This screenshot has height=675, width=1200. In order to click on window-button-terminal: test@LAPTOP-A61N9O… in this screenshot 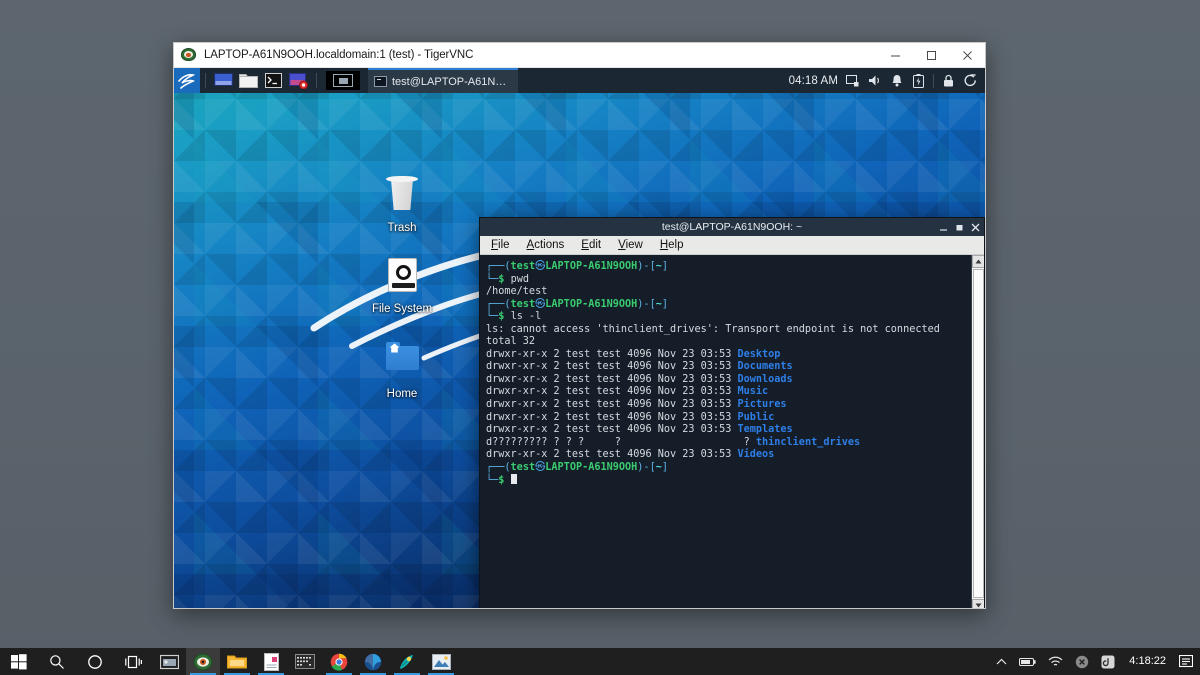, I will do `click(443, 80)`.